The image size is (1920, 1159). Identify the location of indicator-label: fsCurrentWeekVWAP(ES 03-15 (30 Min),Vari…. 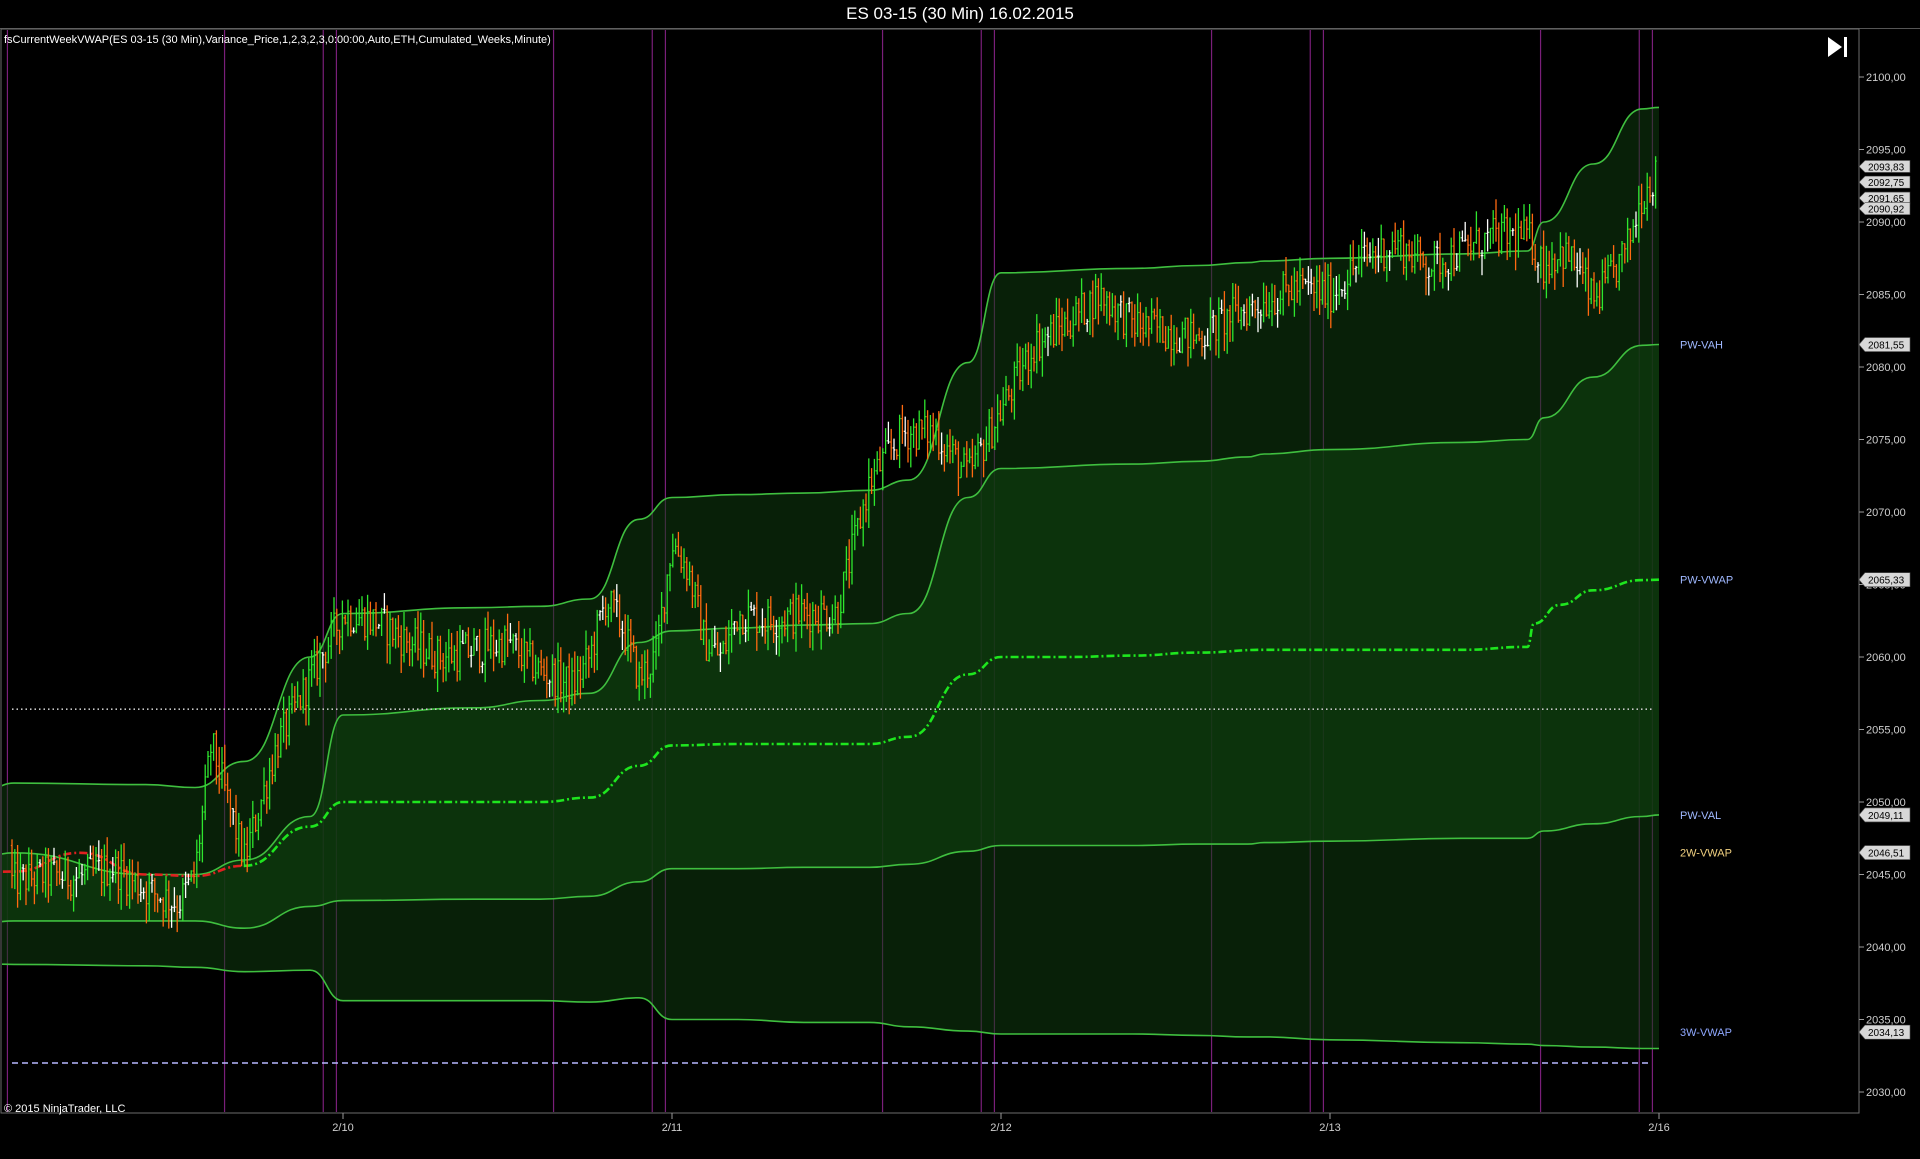
(277, 40).